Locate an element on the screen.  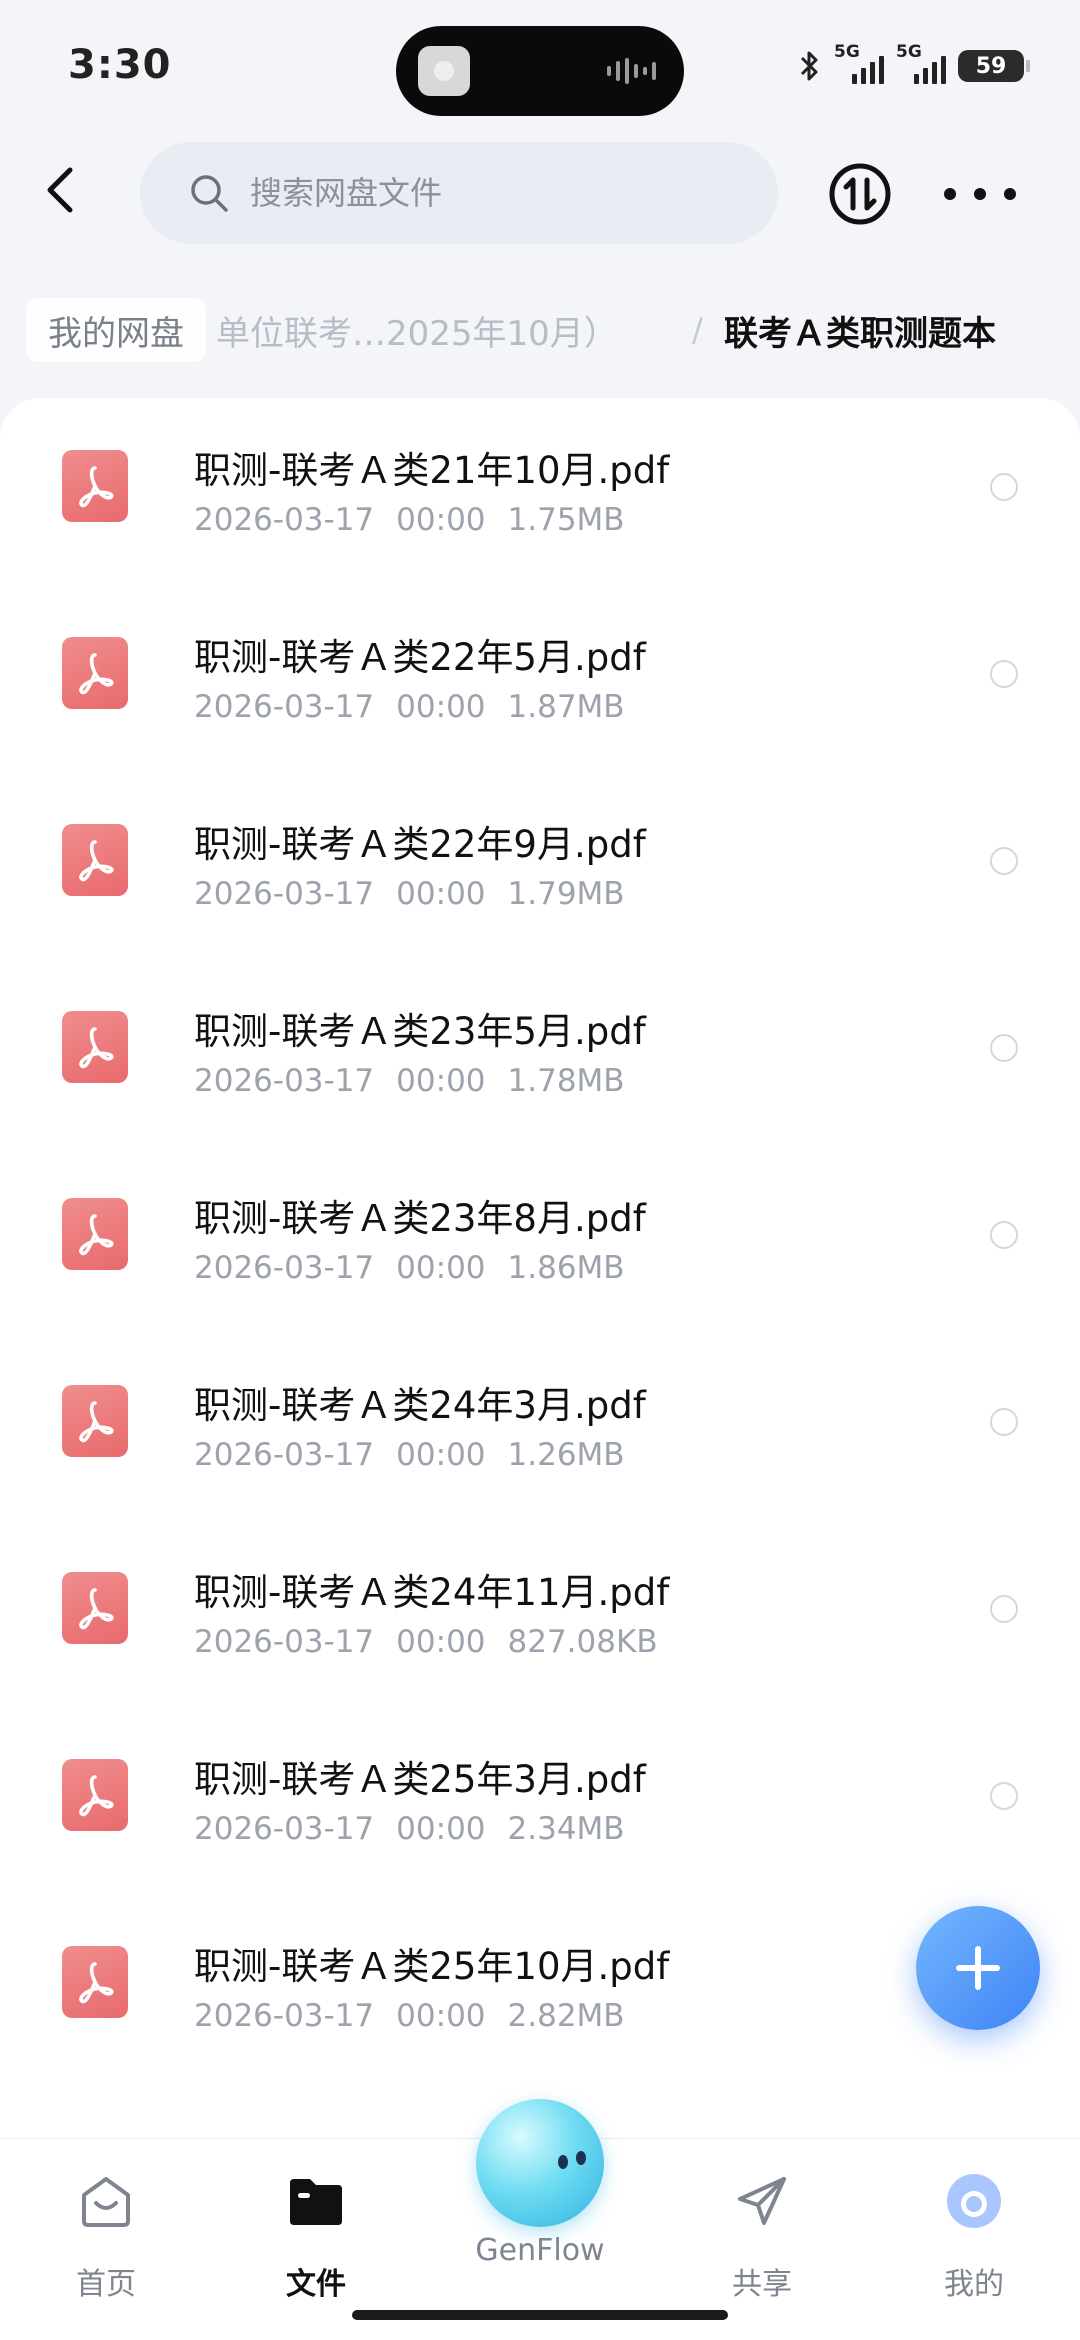
file-size: 1.87MB is located at coordinates (566, 707).